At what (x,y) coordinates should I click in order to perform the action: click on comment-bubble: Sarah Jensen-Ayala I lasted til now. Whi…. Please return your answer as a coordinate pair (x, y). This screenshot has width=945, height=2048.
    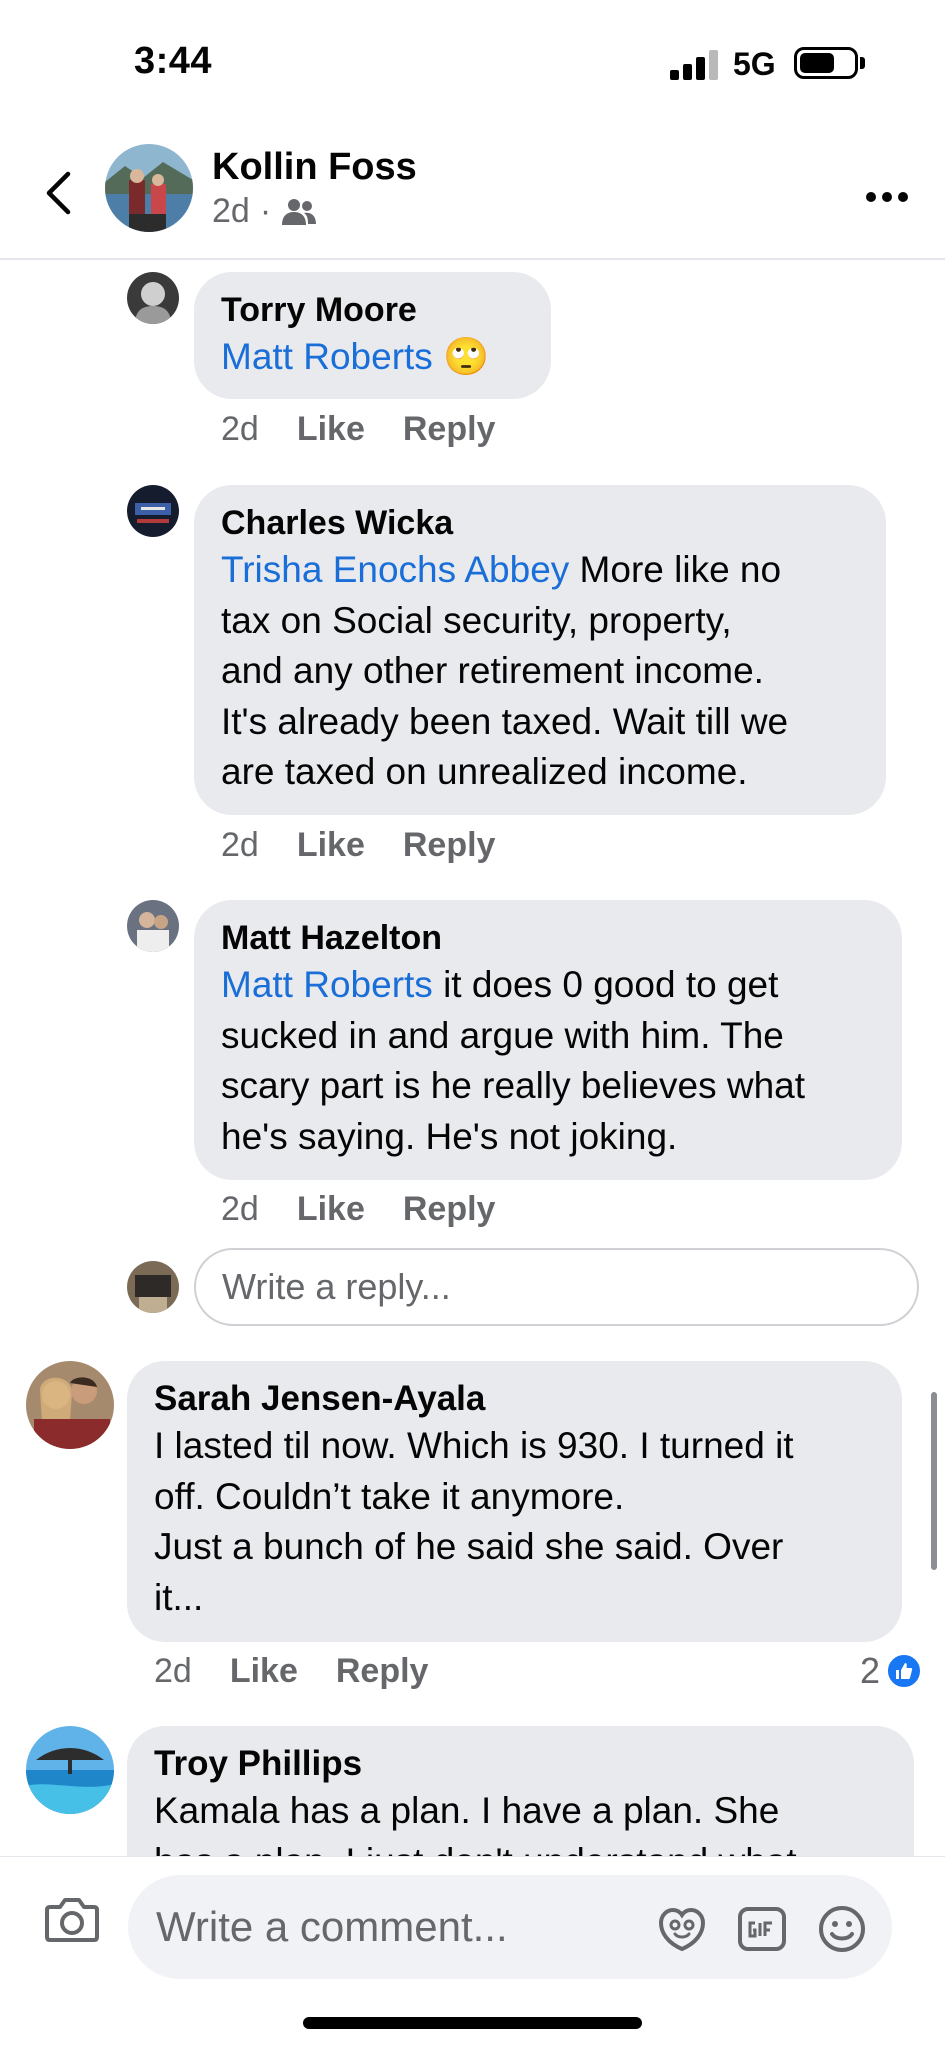
    Looking at the image, I should click on (514, 1501).